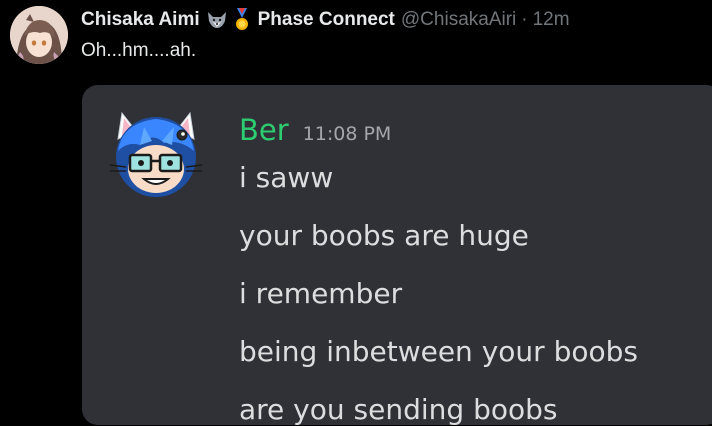 This screenshot has width=712, height=426. Describe the element at coordinates (321, 293) in the screenshot. I see `discord-message: i remember` at that location.